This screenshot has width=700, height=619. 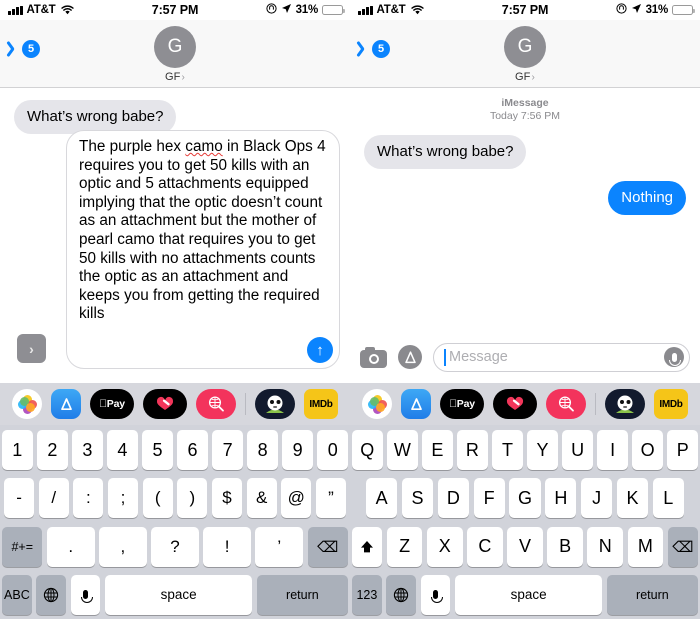 What do you see at coordinates (173, 77) in the screenshot?
I see `contact-name-label: GF` at bounding box center [173, 77].